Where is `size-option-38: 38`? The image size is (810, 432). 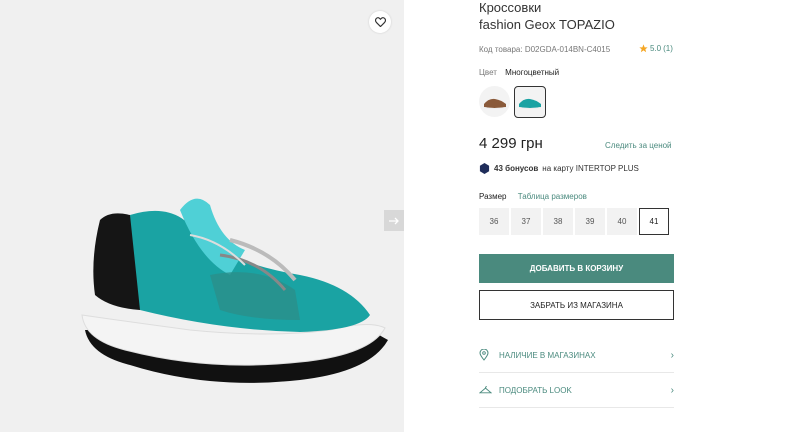
size-option-38: 38 is located at coordinates (558, 221).